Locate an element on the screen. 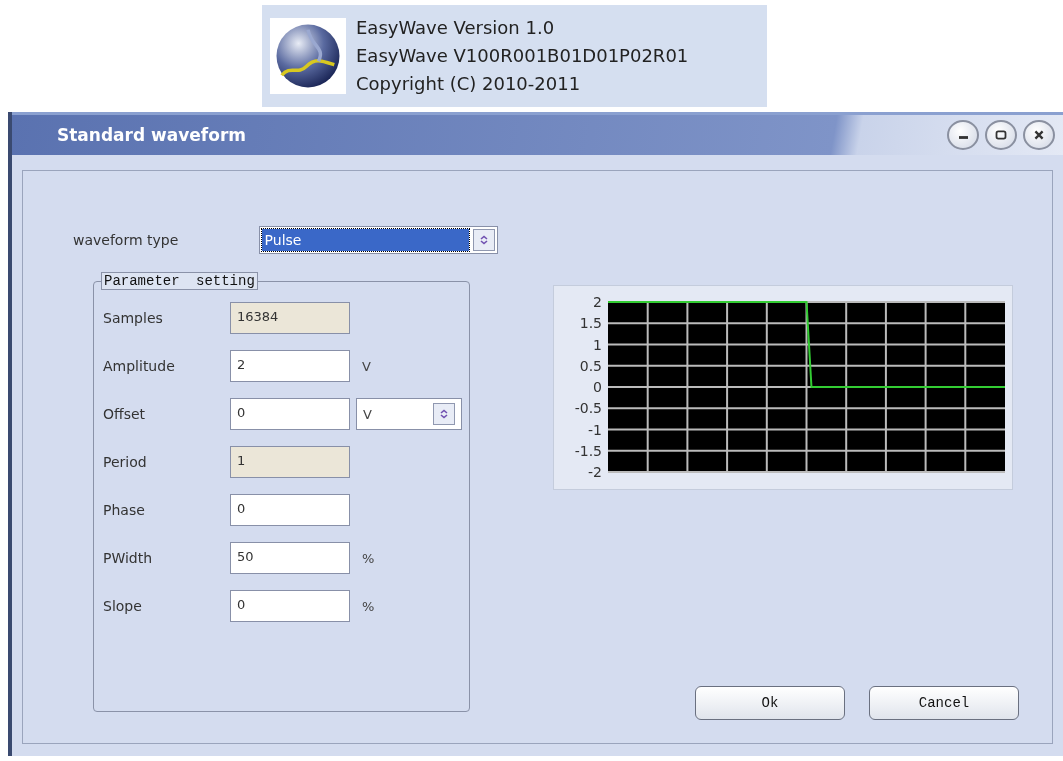  tick-label: 1.5 is located at coordinates (590, 323).